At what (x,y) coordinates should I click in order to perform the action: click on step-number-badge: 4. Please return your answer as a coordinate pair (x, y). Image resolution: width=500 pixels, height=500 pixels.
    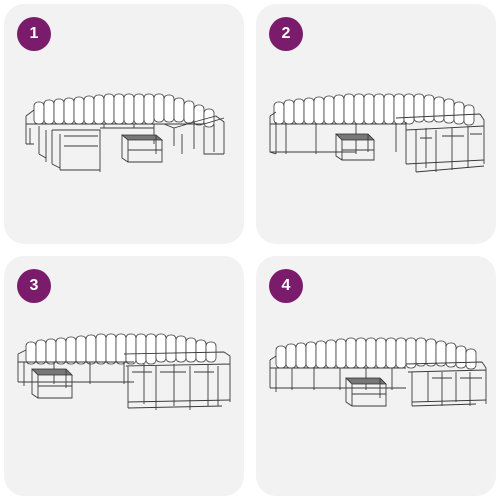
    Looking at the image, I should click on (286, 286).